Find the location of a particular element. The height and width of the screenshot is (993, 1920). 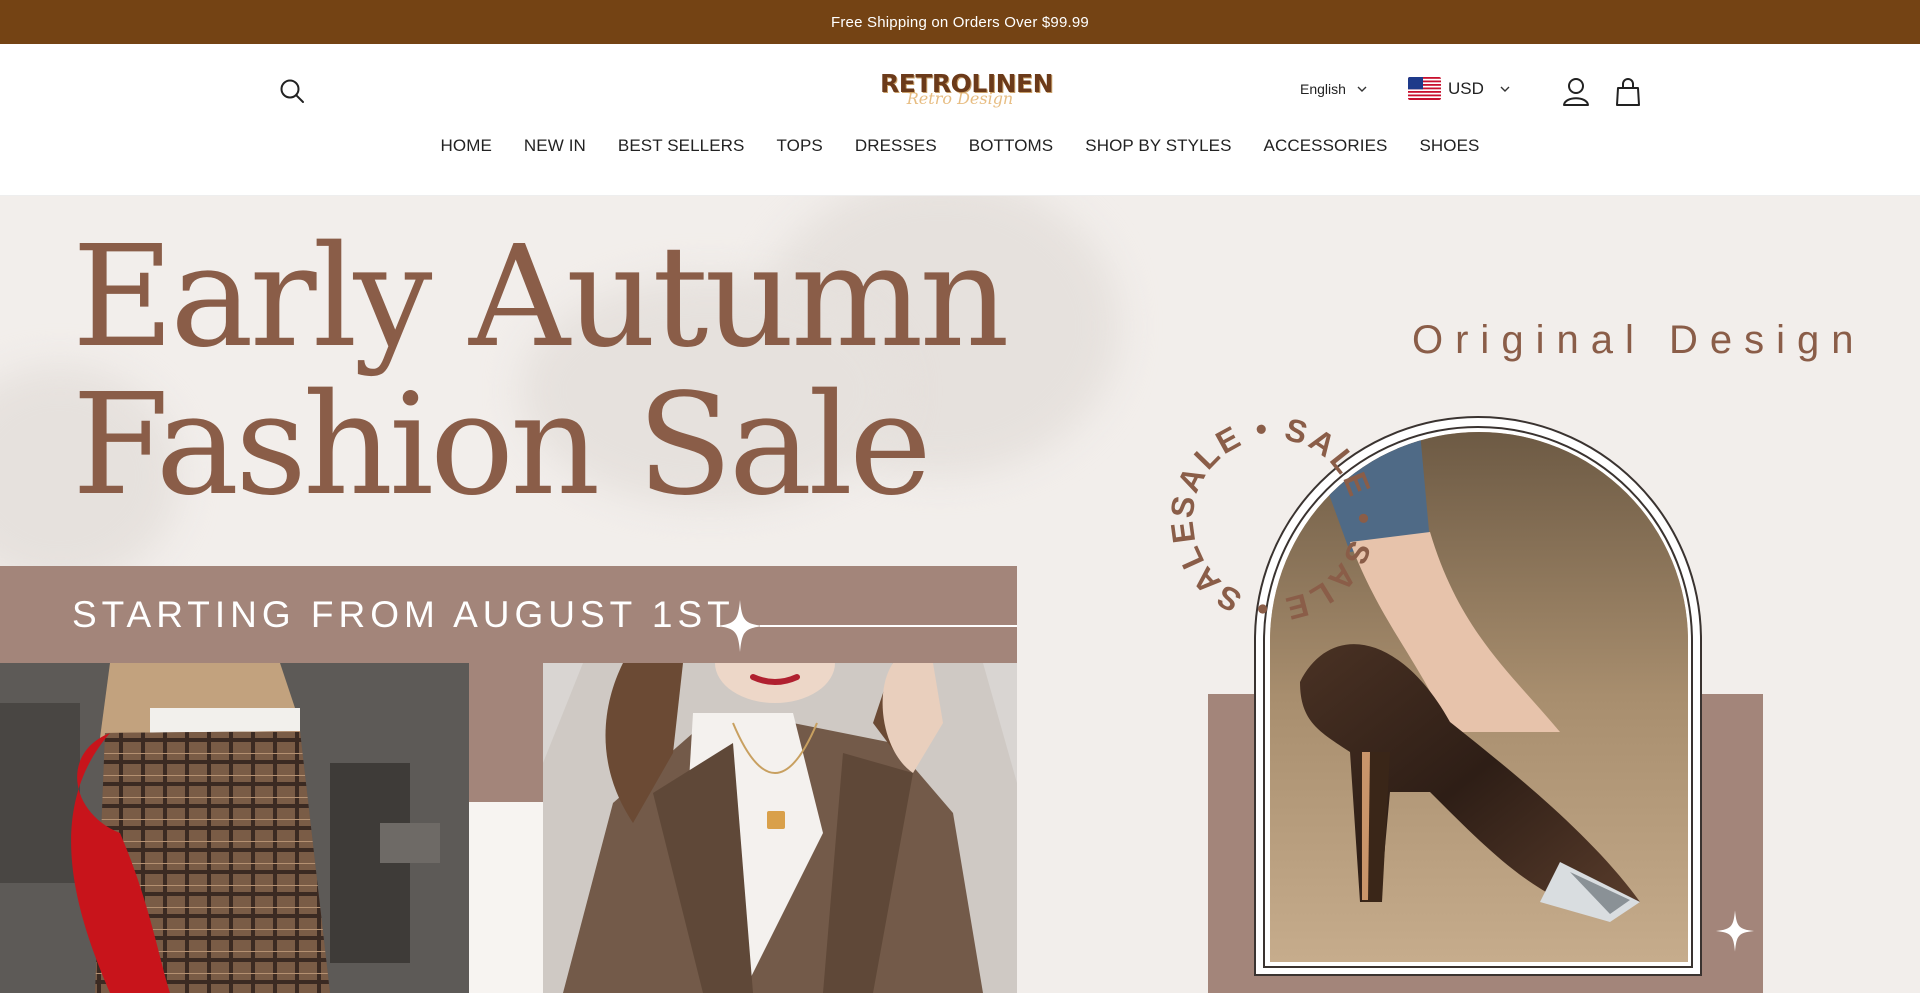

currency-label: USD is located at coordinates (1466, 88).